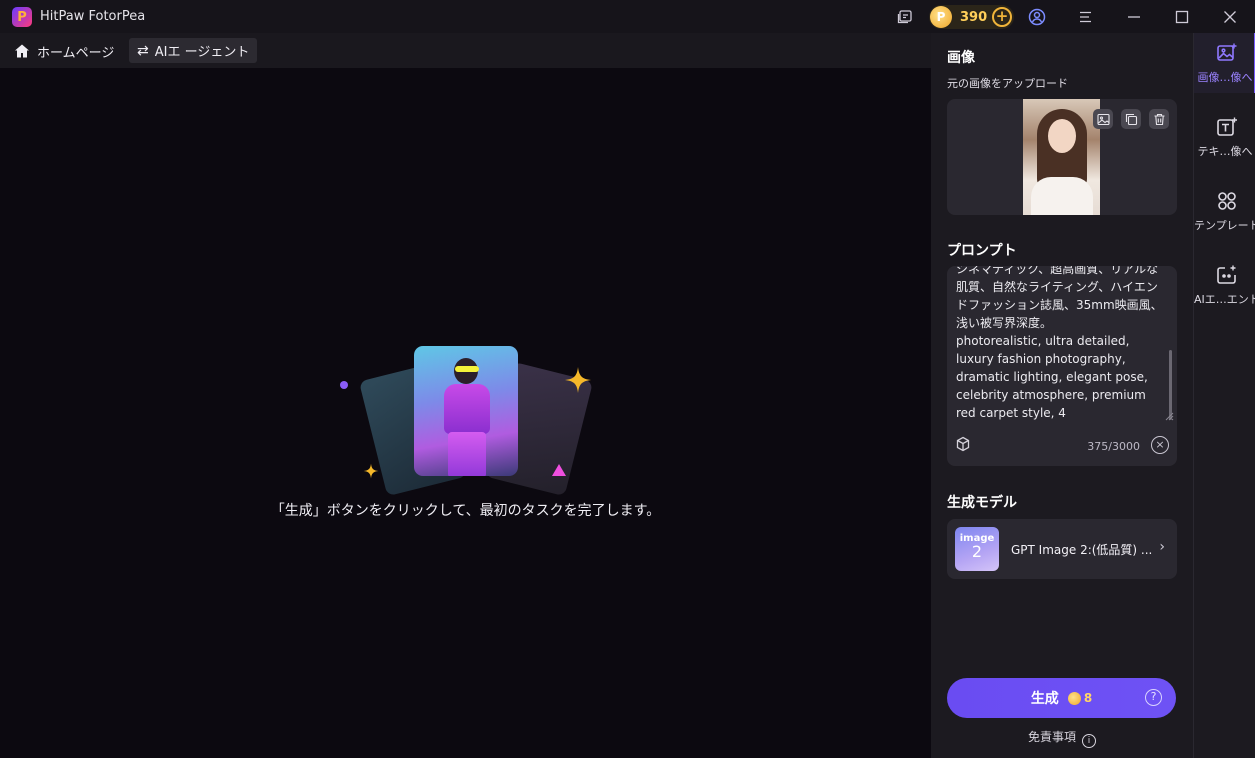 This screenshot has height=758, width=1255. What do you see at coordinates (1225, 151) in the screenshot?
I see `rail-label: テキ…像へ` at bounding box center [1225, 151].